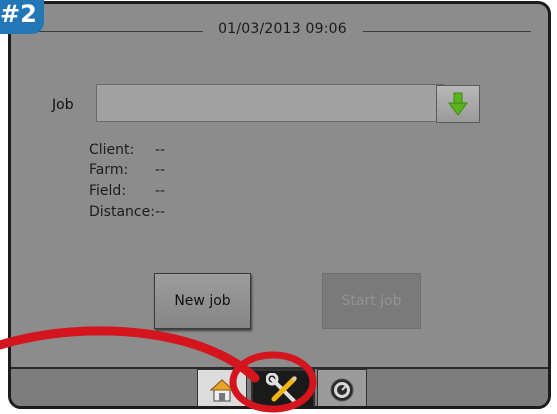 The width and height of the screenshot is (557, 414). What do you see at coordinates (160, 150) in the screenshot?
I see `client-value: --` at bounding box center [160, 150].